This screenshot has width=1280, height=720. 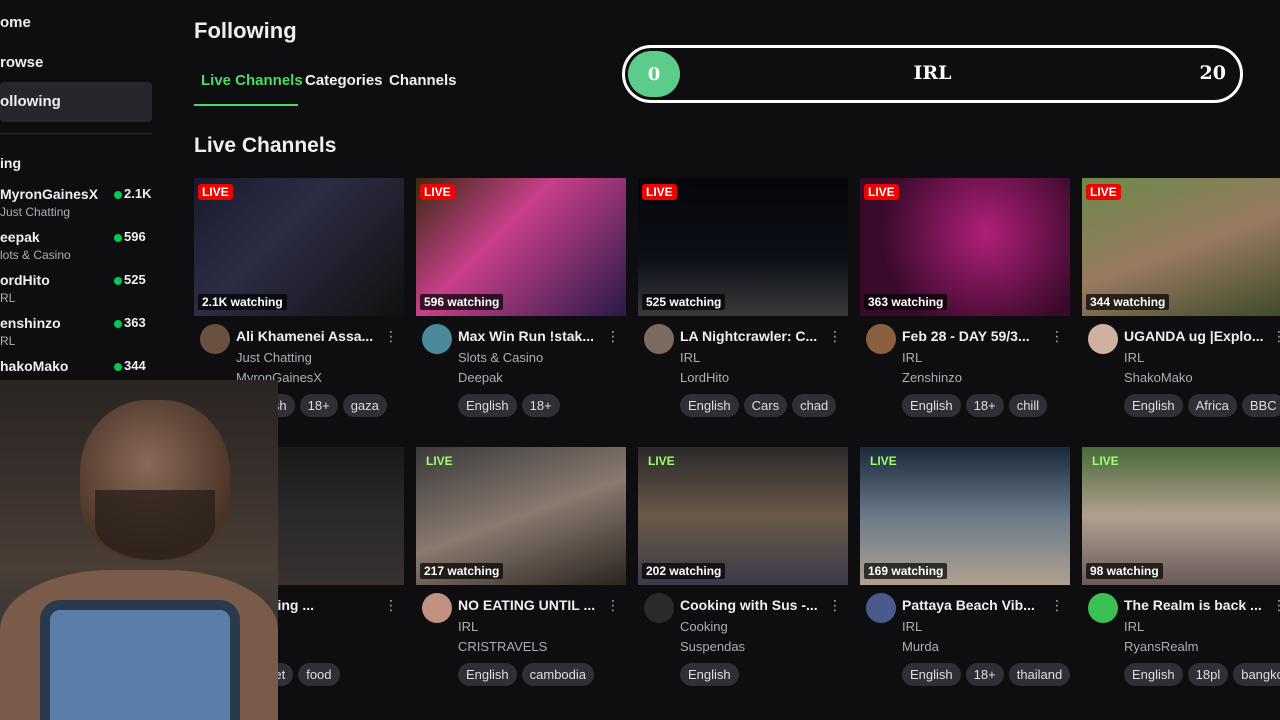 What do you see at coordinates (75, 206) in the screenshot?
I see `sidebar-channel: MyronGainesX Just Chatting 2.1K` at bounding box center [75, 206].